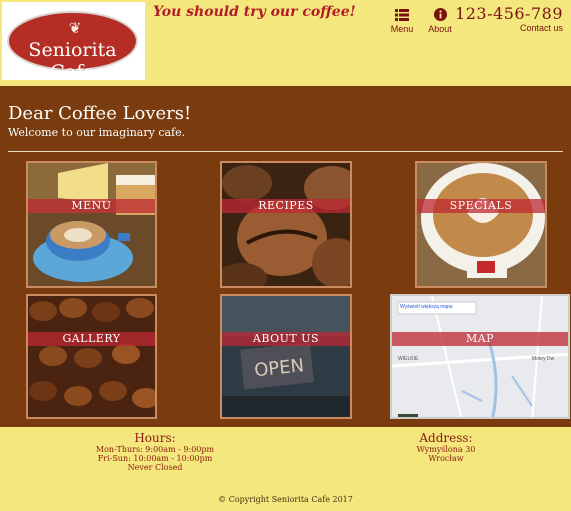 Image resolution: width=571 pixels, height=511 pixels. What do you see at coordinates (402, 16) in the screenshot?
I see `list-icon` at bounding box center [402, 16].